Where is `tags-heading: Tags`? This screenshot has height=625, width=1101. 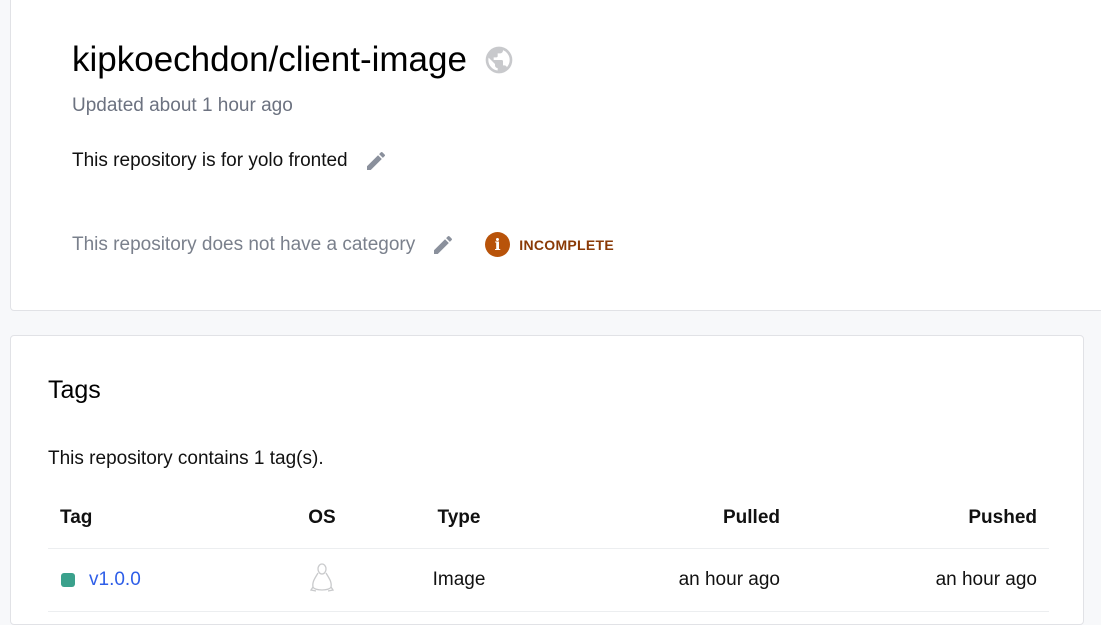
tags-heading: Tags is located at coordinates (74, 390).